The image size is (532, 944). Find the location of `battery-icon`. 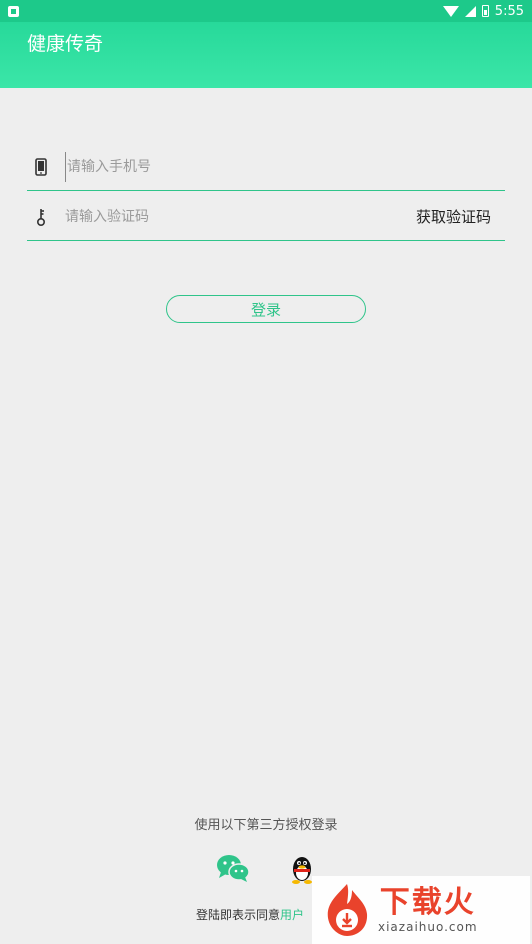

battery-icon is located at coordinates (485, 11).